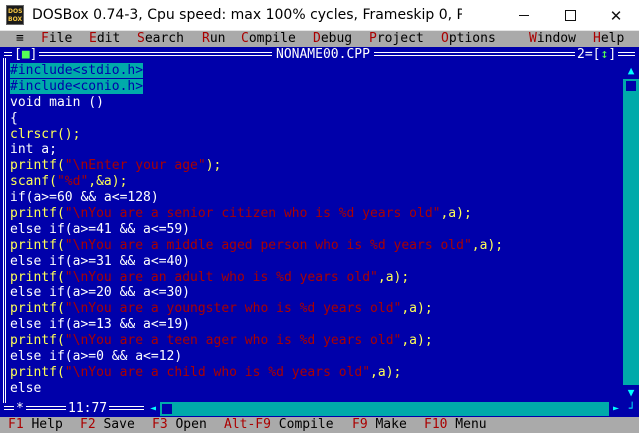  What do you see at coordinates (26, 388) in the screenshot?
I see `code-token: else` at bounding box center [26, 388].